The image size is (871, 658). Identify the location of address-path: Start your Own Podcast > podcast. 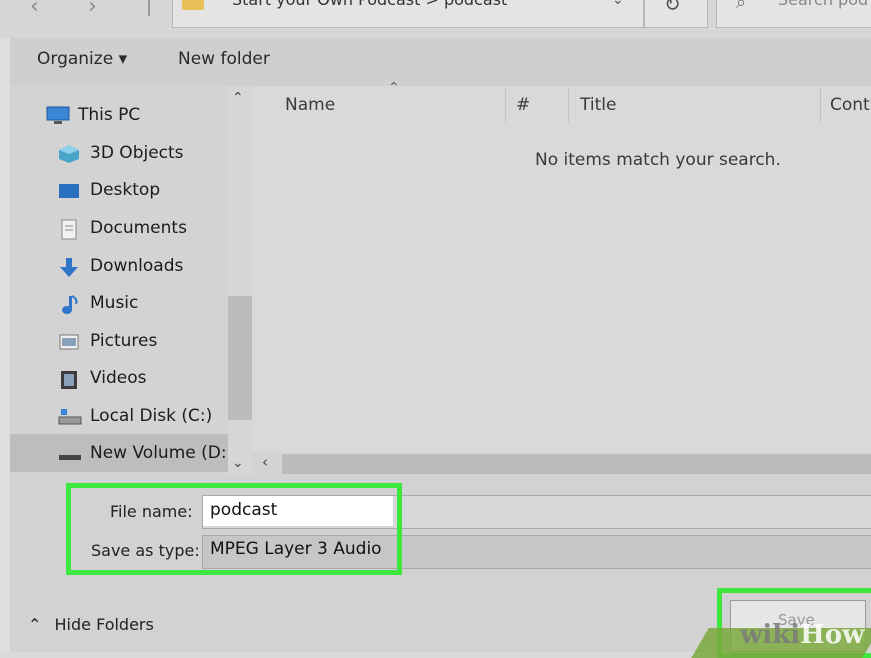
(369, 4).